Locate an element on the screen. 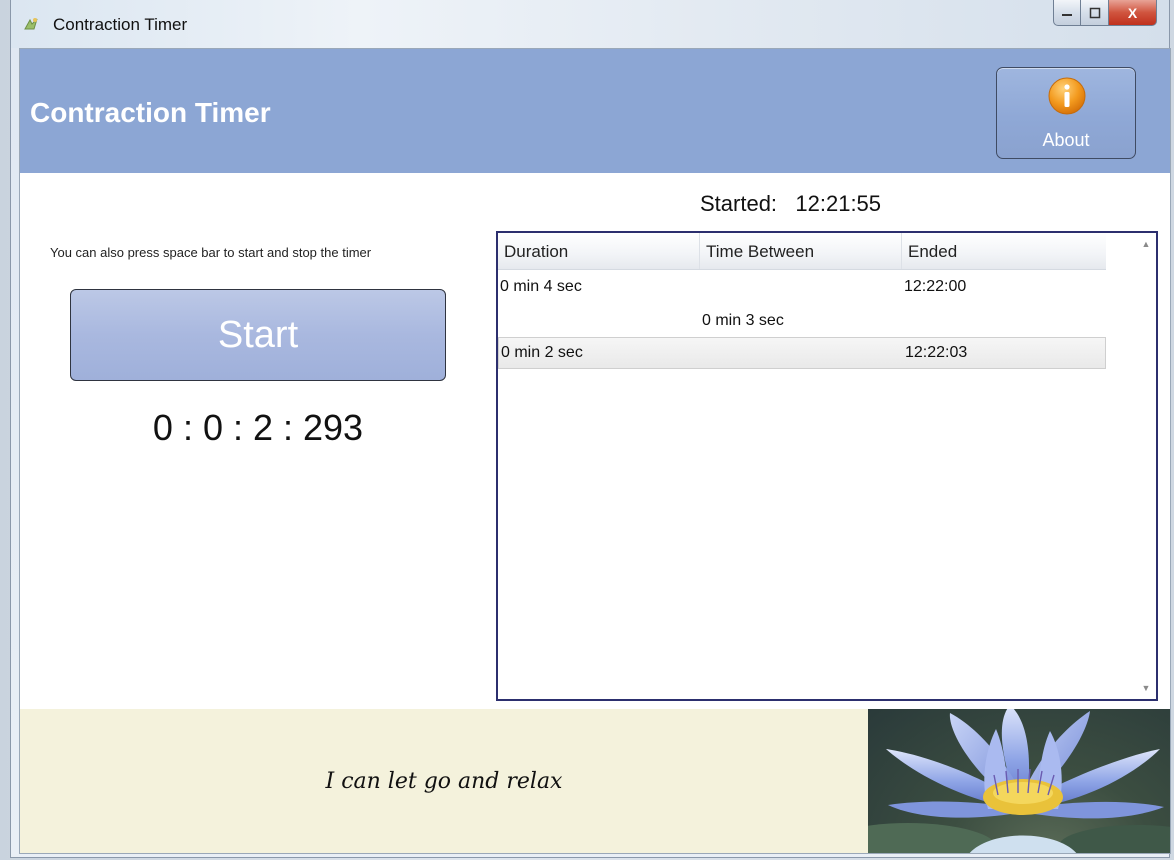  window-controls: X is located at coordinates (1105, 13).